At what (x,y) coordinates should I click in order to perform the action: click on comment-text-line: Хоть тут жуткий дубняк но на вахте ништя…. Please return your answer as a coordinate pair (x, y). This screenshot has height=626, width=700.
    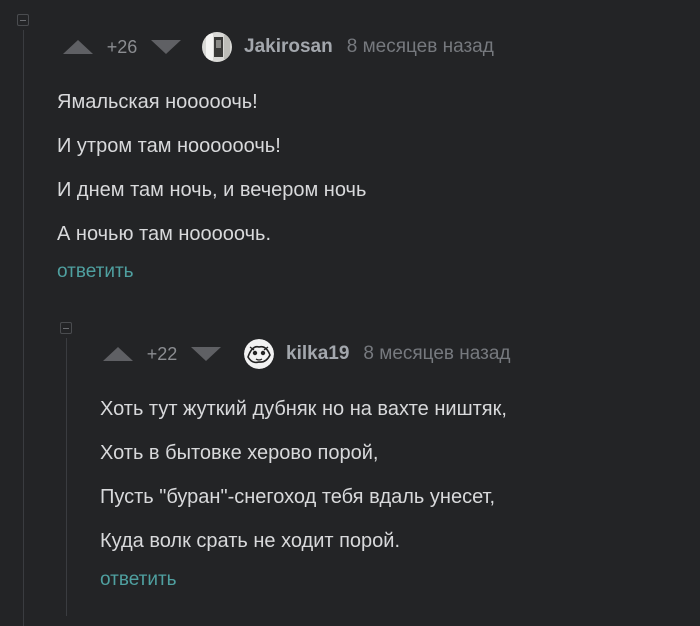
    Looking at the image, I should click on (303, 409).